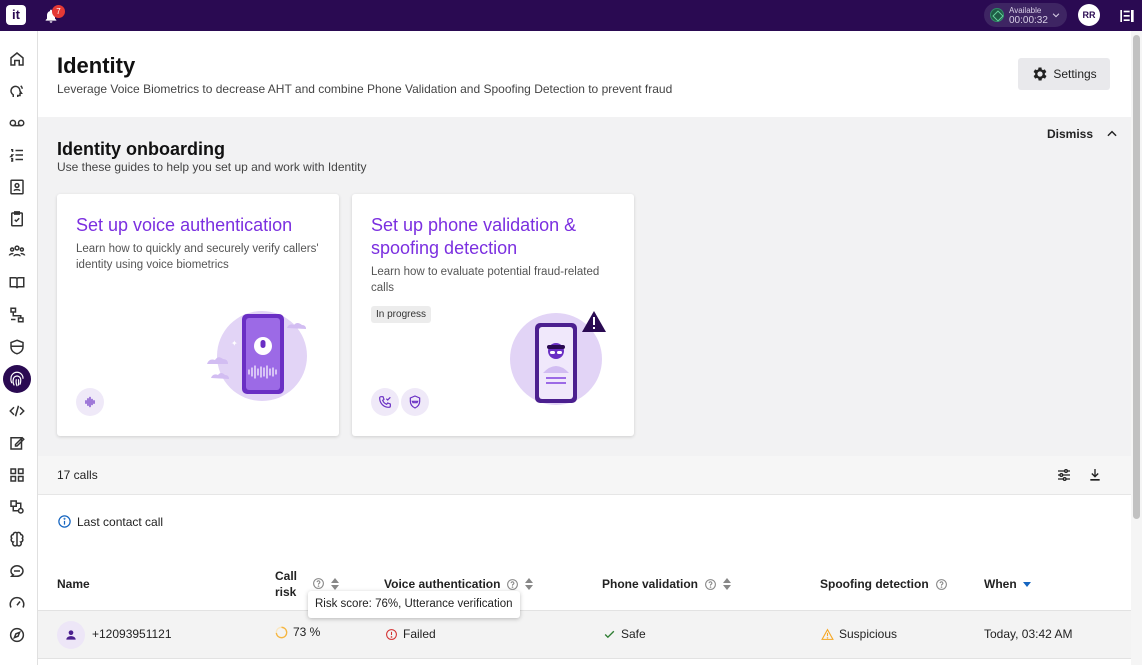 Image resolution: width=1142 pixels, height=665 pixels. I want to click on soundwave-icon, so click(90, 402).